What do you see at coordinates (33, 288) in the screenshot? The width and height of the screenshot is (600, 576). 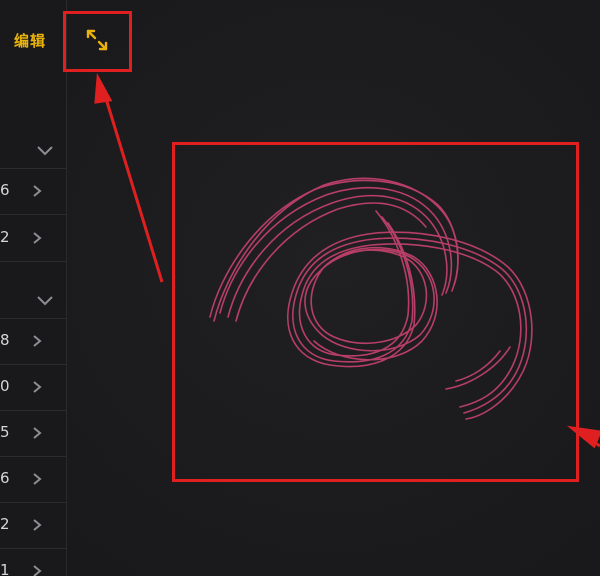 I see `sidebar: 编辑 6 2 8 0 5 6 2 1` at bounding box center [33, 288].